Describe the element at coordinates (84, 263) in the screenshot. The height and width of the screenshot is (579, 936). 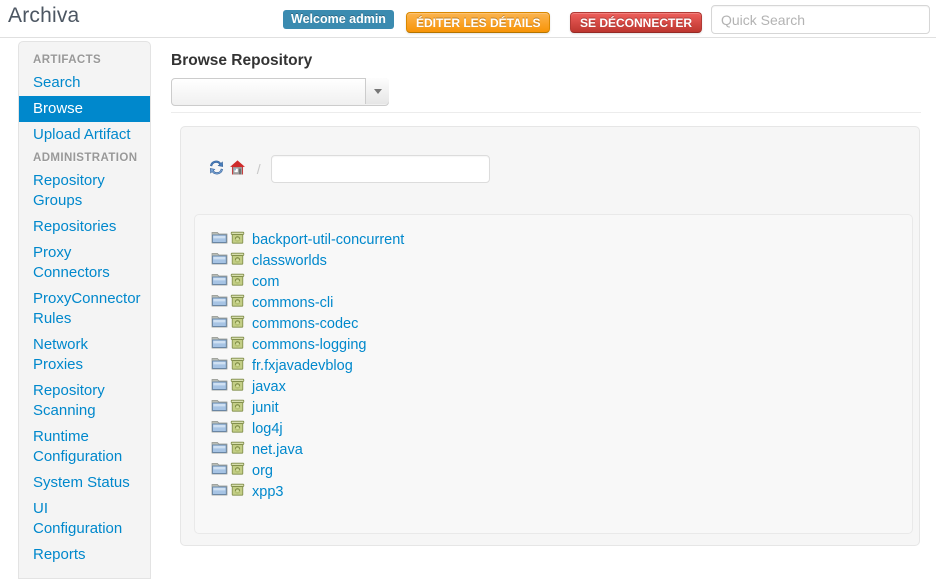
I see `sidebar-item-proxy-connectors: Proxy Connectors` at that location.